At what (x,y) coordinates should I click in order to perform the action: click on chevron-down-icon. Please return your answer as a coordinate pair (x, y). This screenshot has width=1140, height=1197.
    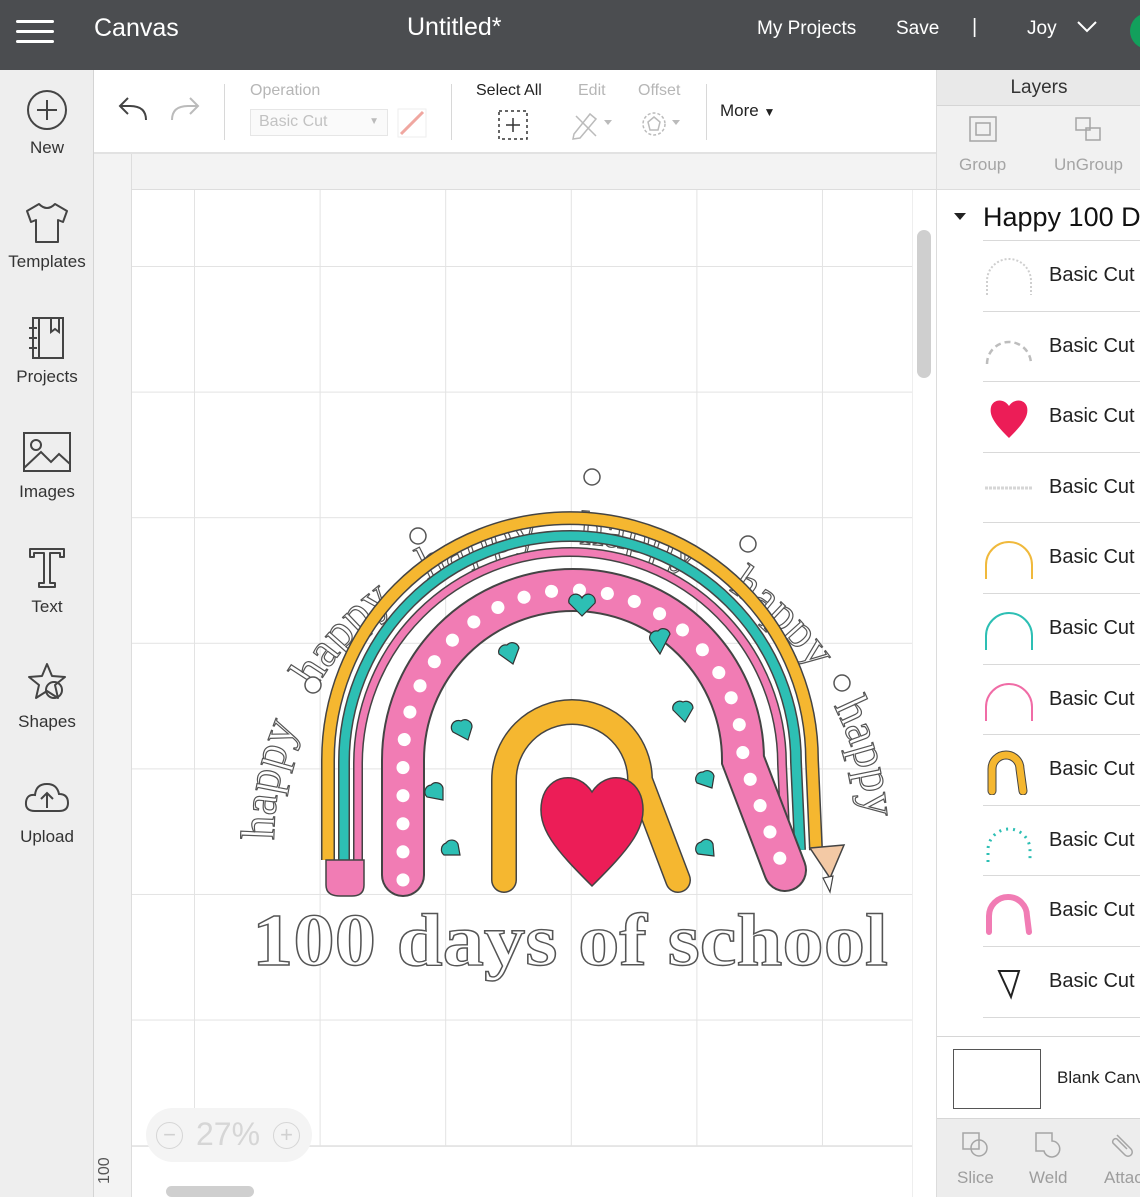
    Looking at the image, I should click on (1087, 27).